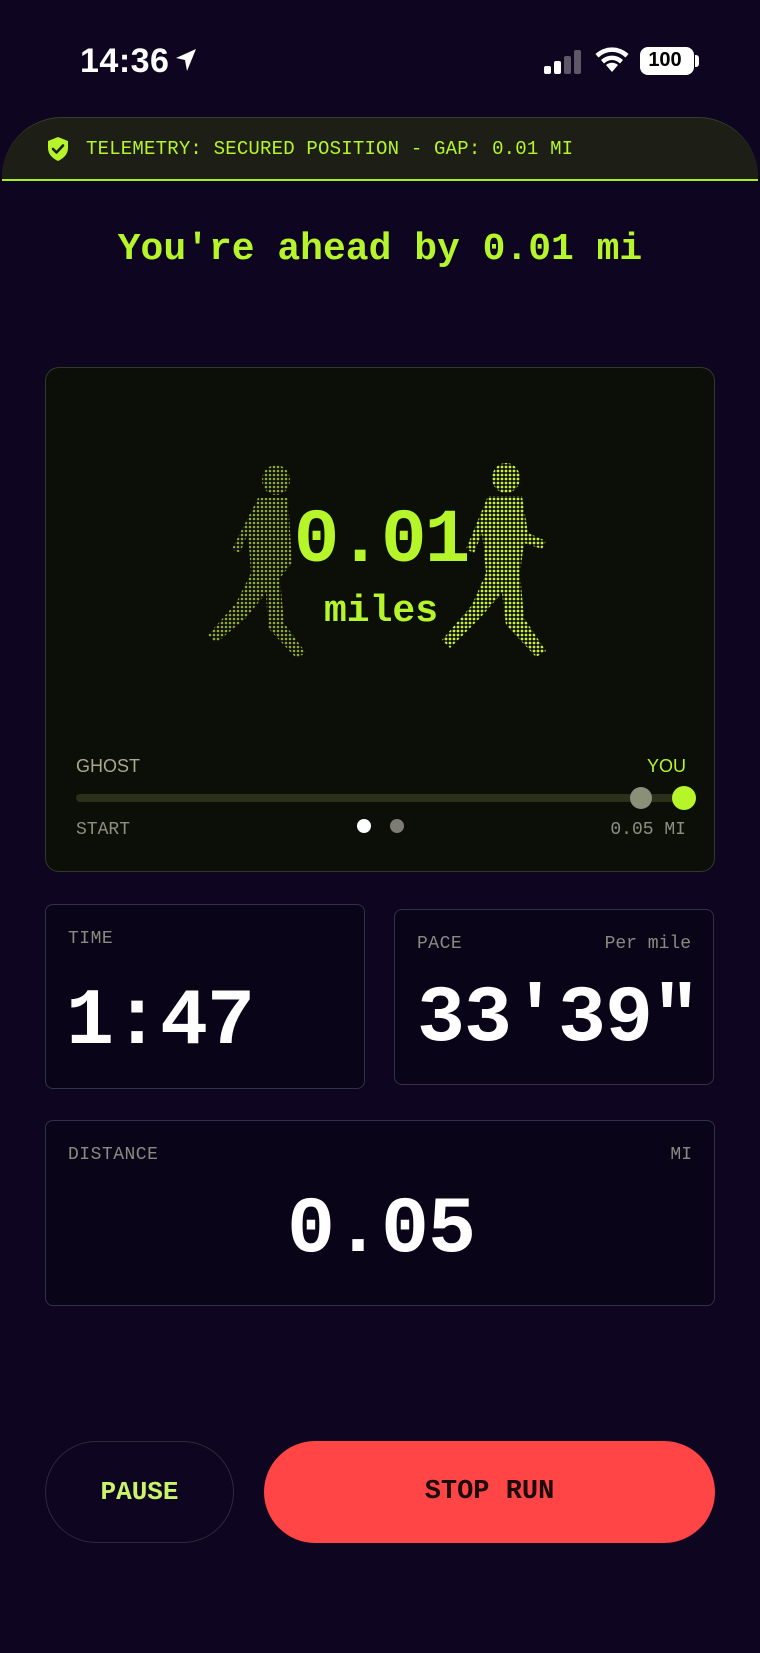  What do you see at coordinates (440, 944) in the screenshot?
I see `pace-label: PACE` at bounding box center [440, 944].